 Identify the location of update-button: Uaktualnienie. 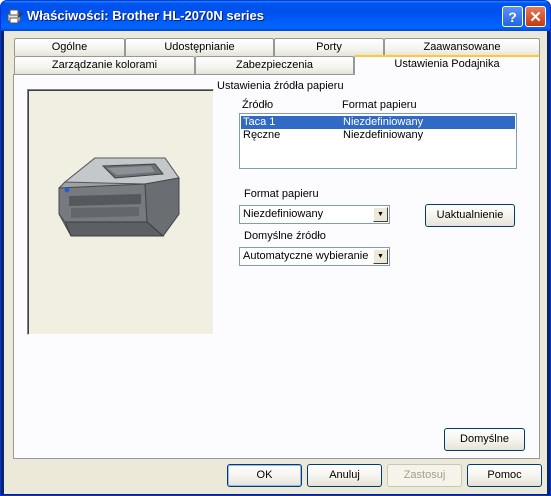
(470, 215).